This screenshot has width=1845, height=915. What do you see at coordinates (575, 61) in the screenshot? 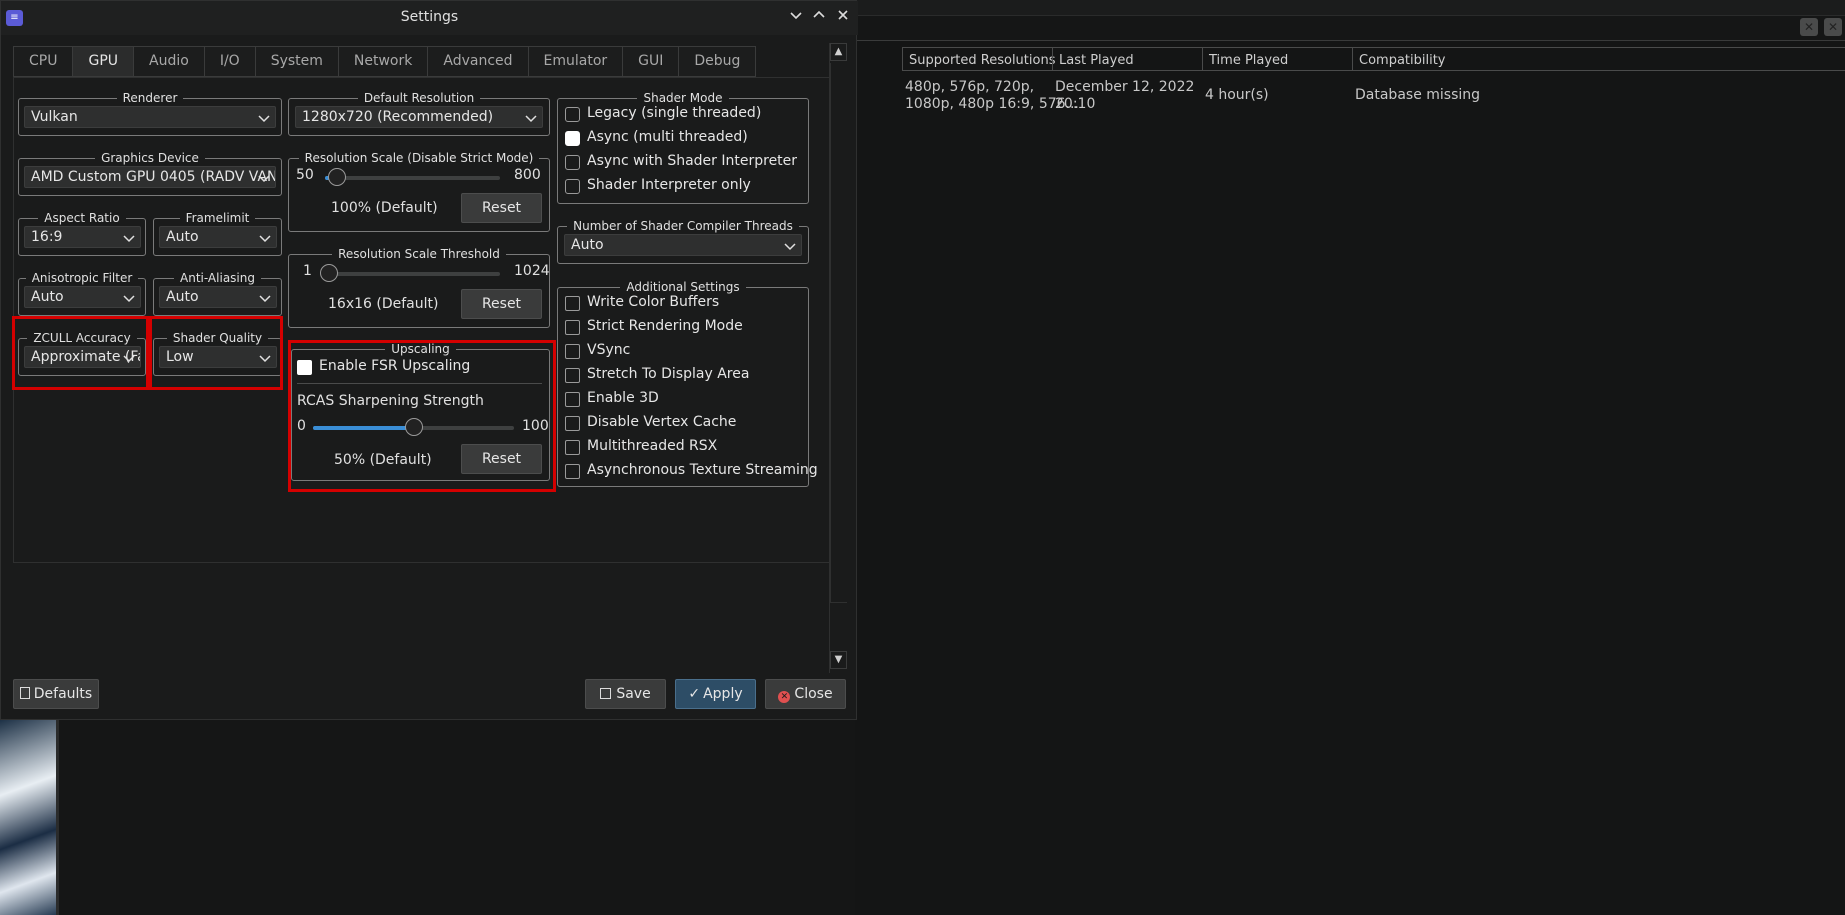
I see `tab-emulator: Emulator` at bounding box center [575, 61].